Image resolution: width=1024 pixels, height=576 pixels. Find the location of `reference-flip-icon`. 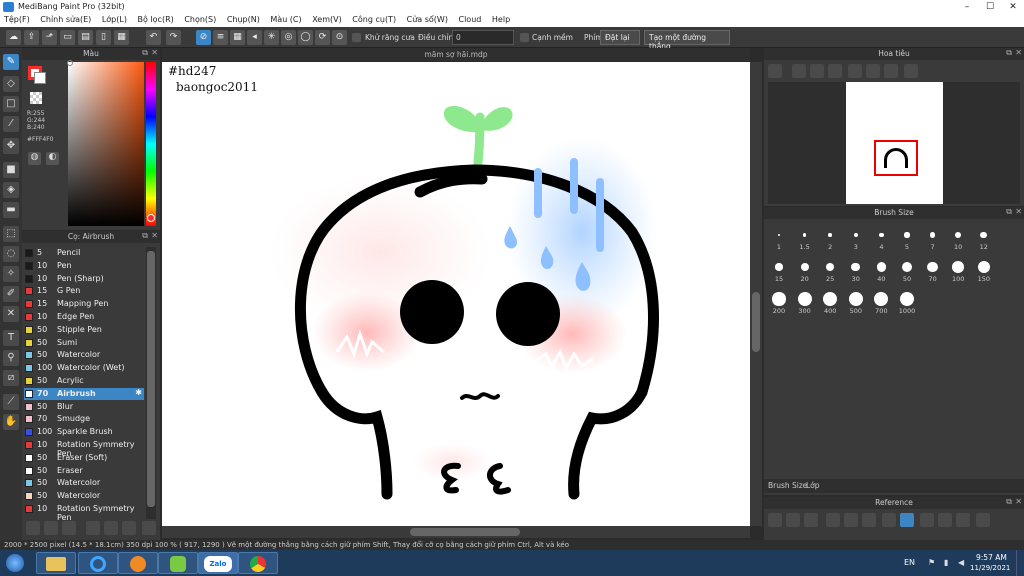

reference-flip-icon is located at coordinates (983, 520).